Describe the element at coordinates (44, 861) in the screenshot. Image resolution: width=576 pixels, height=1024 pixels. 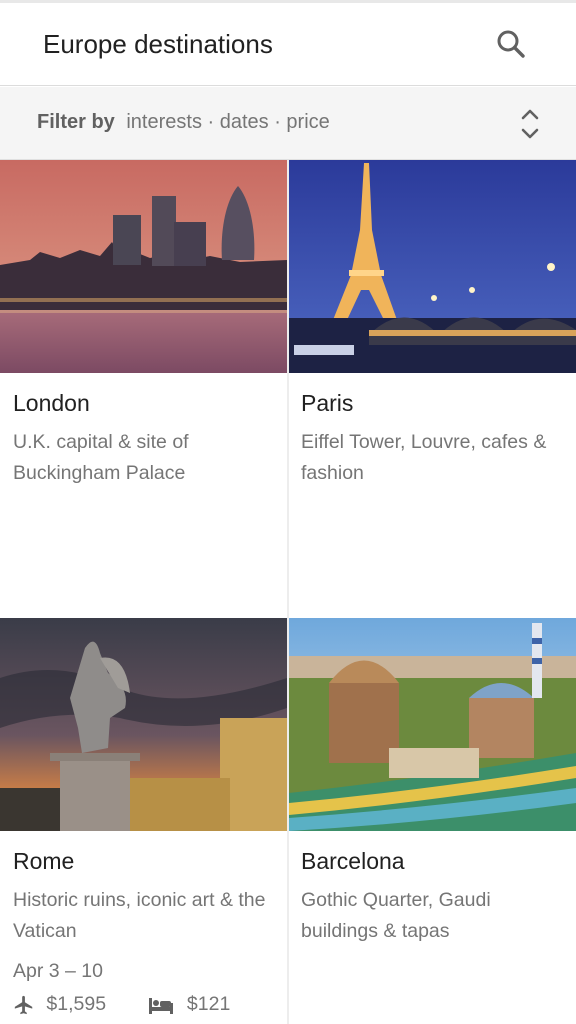
I see `destination-name: Rome` at that location.